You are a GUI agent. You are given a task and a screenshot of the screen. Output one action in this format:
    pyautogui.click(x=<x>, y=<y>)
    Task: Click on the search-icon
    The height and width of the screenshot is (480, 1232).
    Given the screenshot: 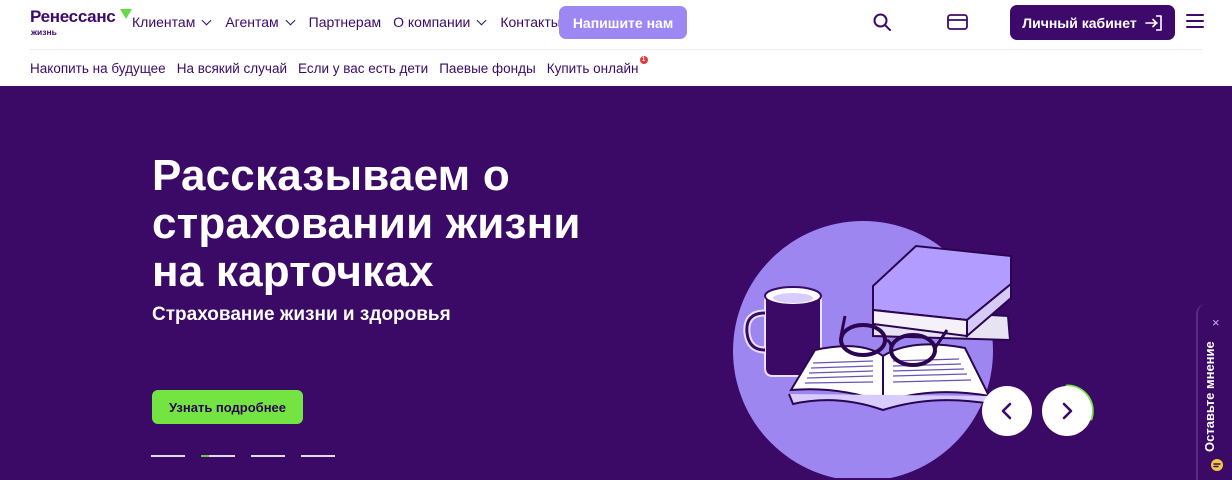 What is the action you would take?
    pyautogui.click(x=882, y=22)
    